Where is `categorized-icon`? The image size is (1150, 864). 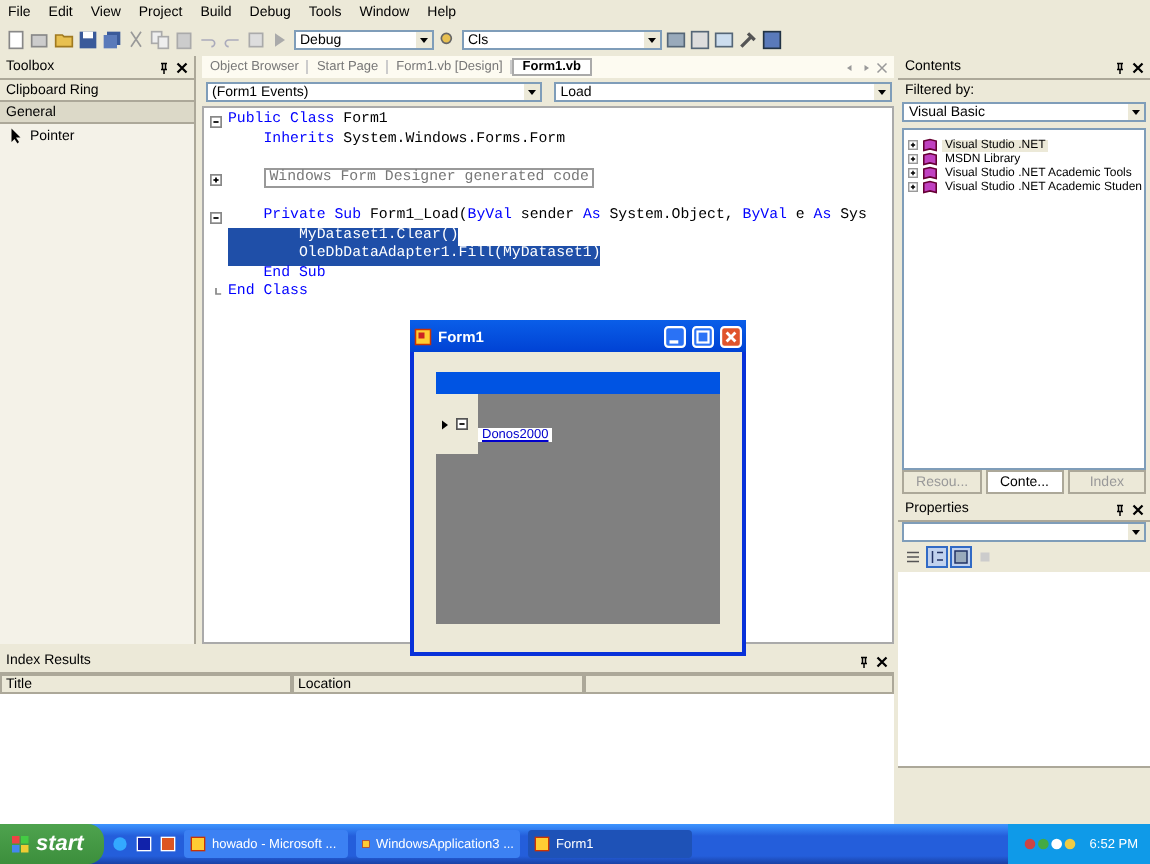 categorized-icon is located at coordinates (913, 557).